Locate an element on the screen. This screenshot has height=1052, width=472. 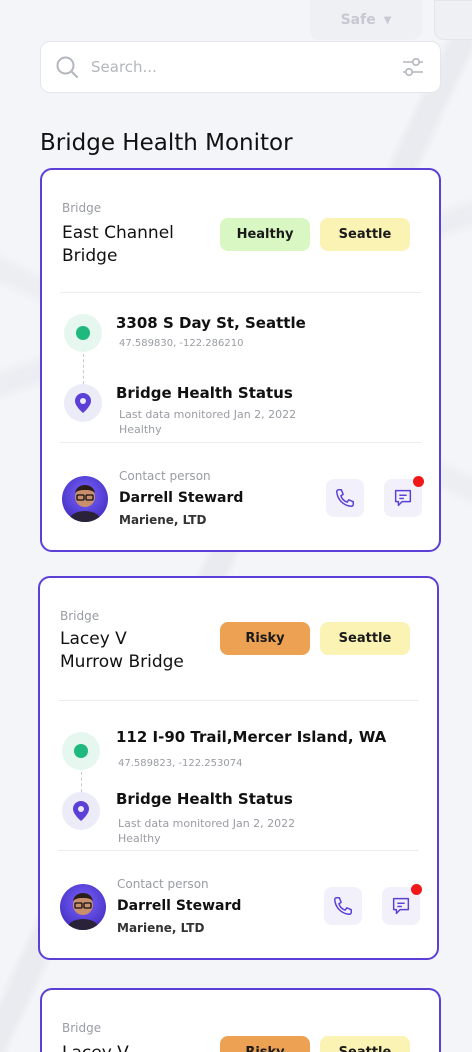
search-input is located at coordinates (245, 67).